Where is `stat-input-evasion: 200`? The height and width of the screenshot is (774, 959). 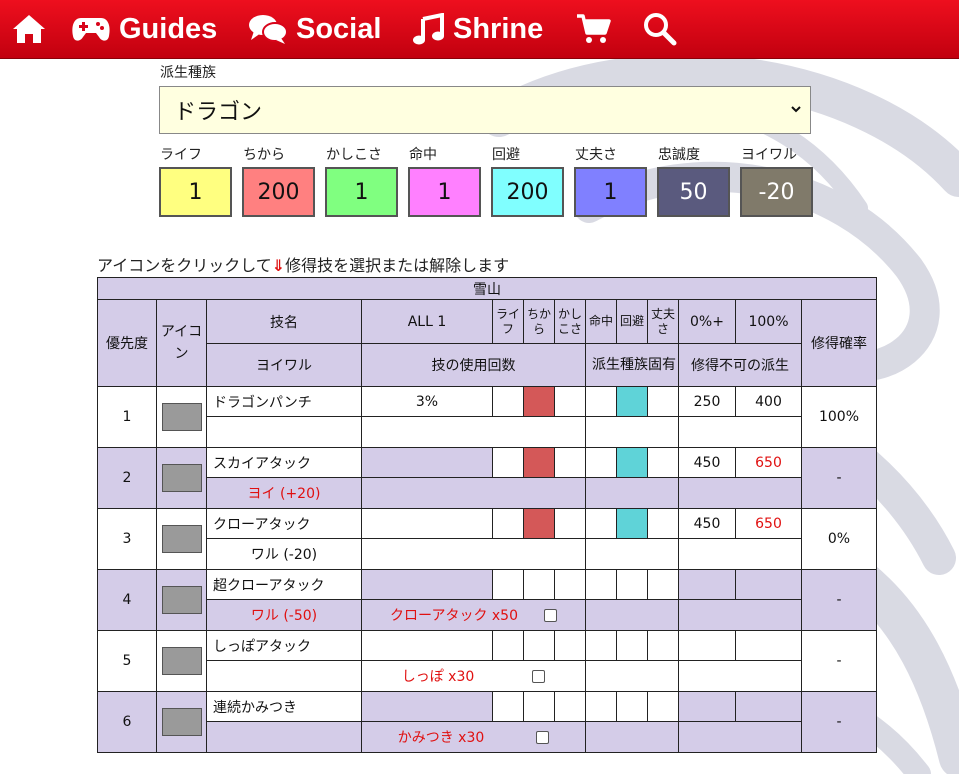 stat-input-evasion: 200 is located at coordinates (527, 192).